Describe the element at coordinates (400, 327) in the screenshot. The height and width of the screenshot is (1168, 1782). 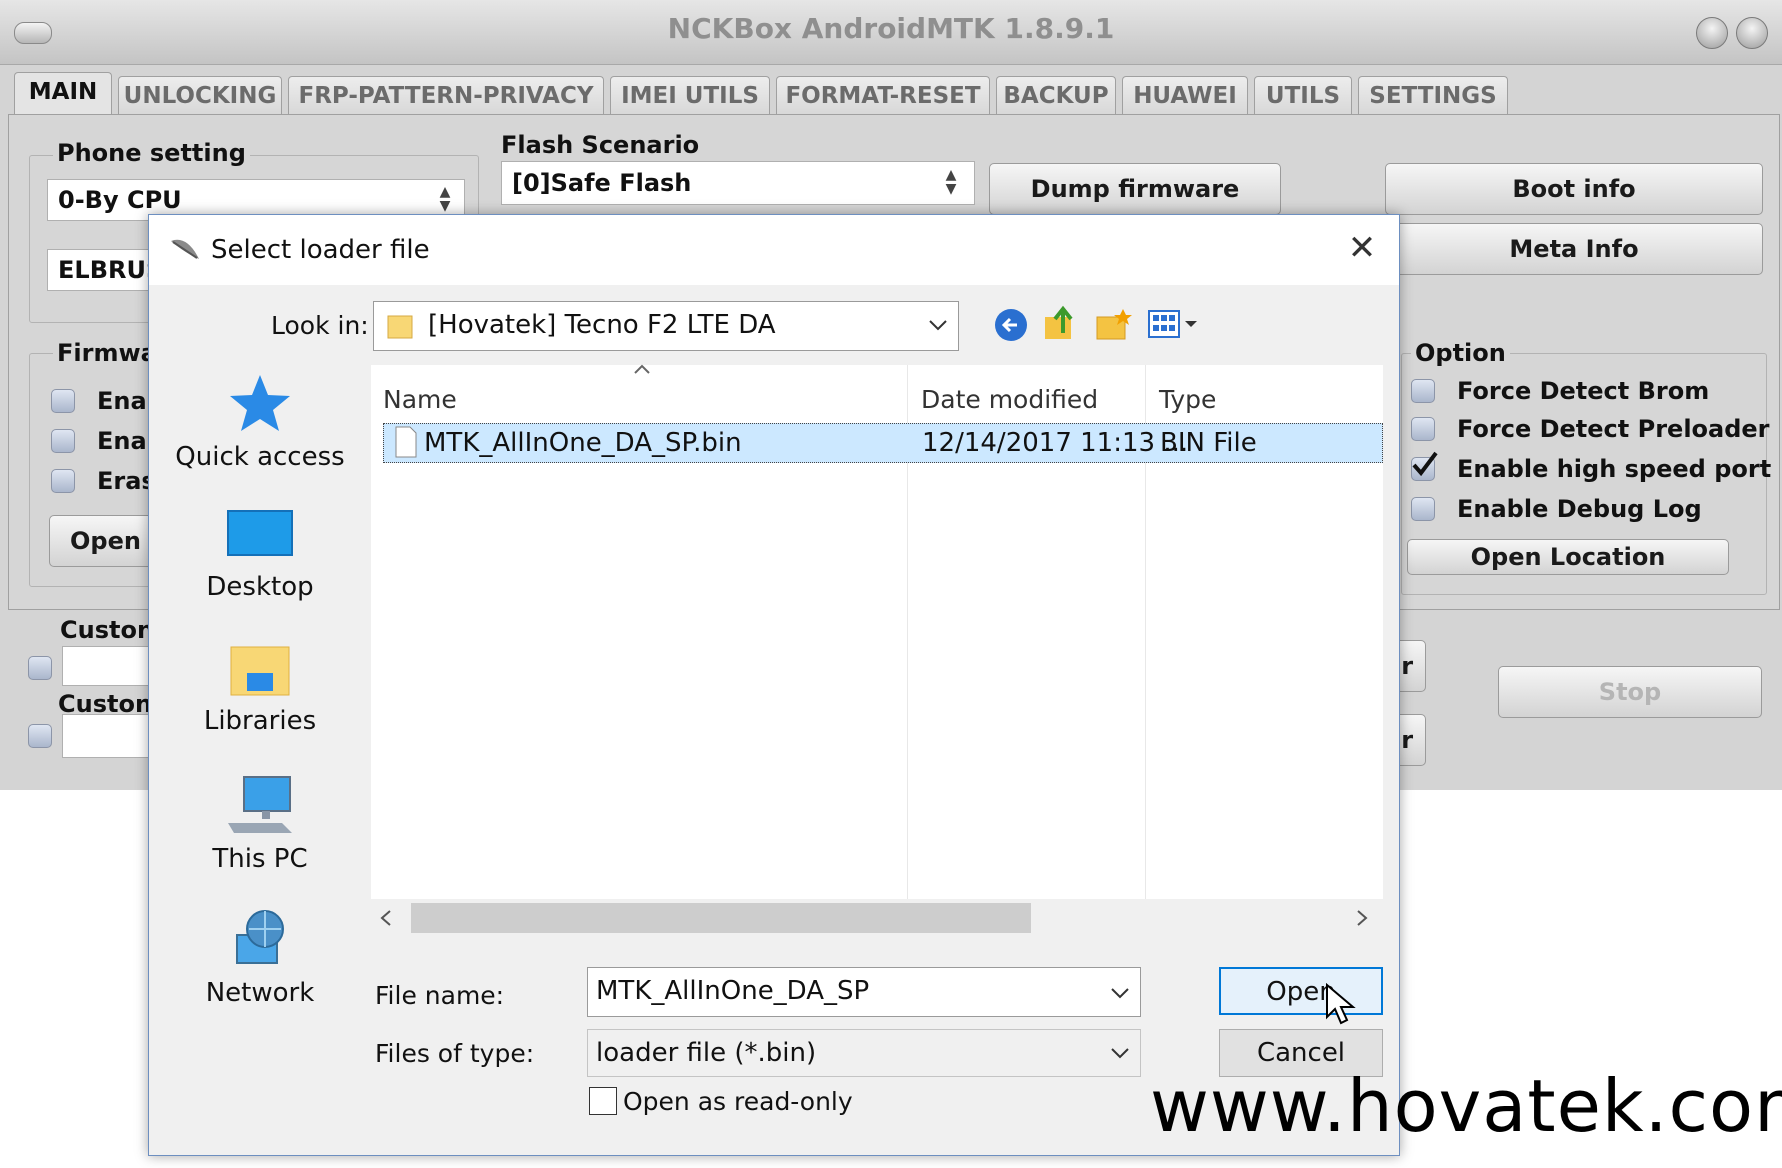
I see `folder-icon` at that location.